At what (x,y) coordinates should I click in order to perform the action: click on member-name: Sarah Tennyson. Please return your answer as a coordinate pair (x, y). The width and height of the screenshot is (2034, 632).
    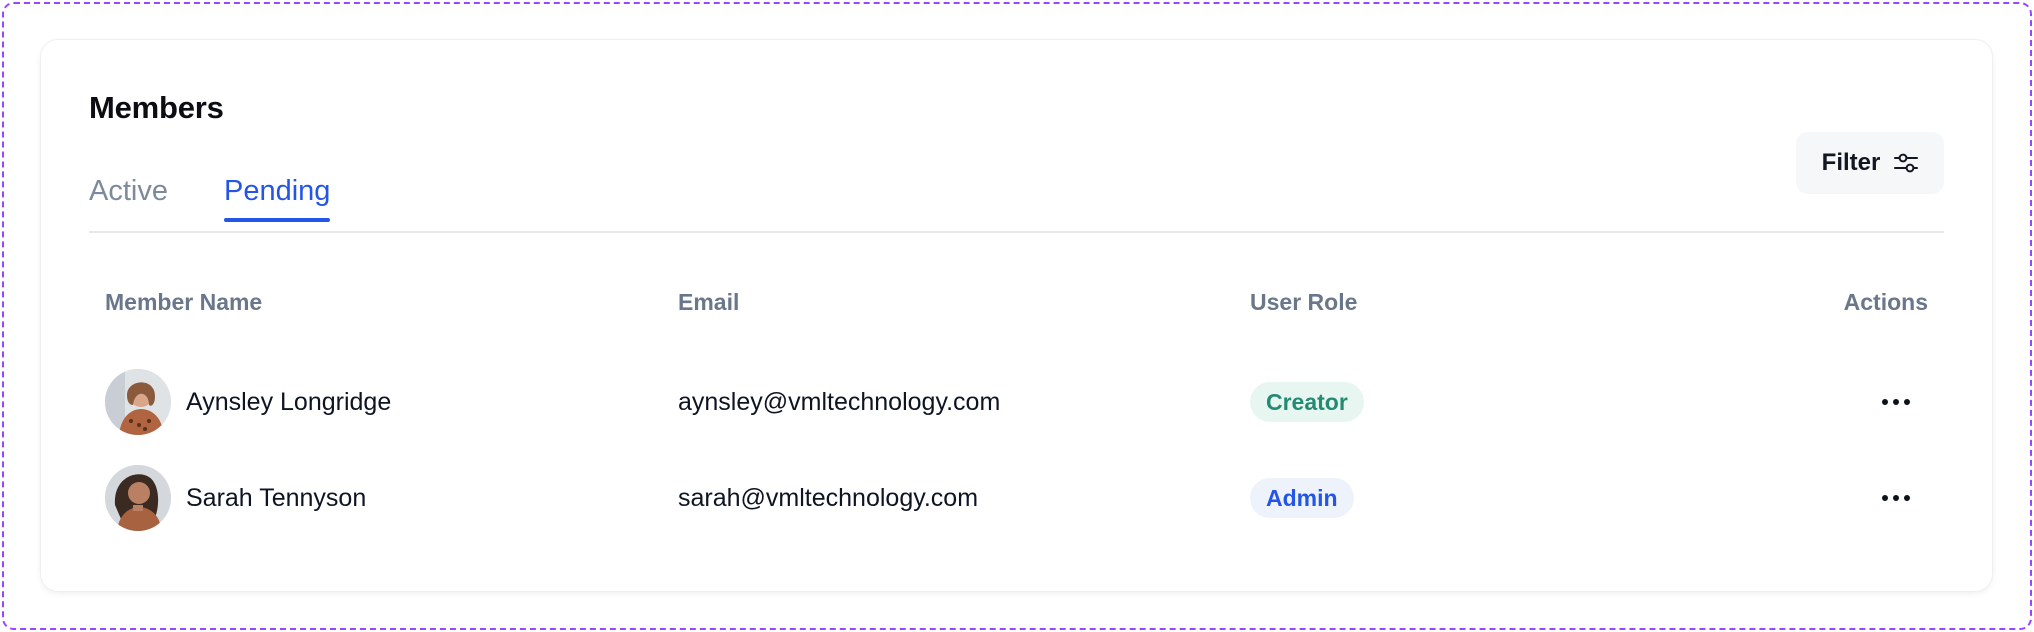
    Looking at the image, I should click on (276, 498).